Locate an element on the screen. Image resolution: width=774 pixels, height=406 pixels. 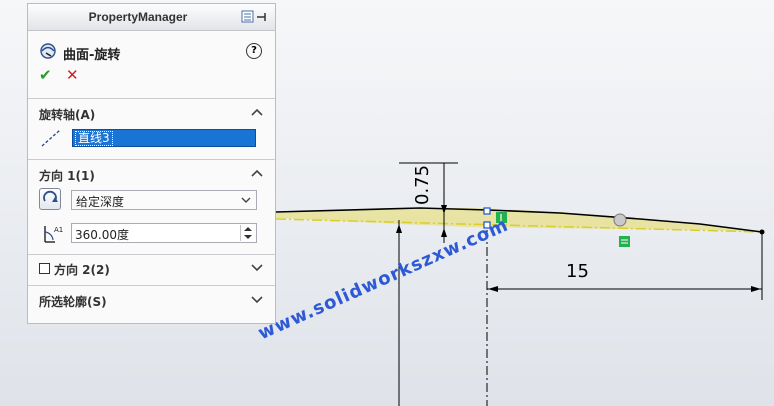
origin-sphere-icon is located at coordinates (620, 220).